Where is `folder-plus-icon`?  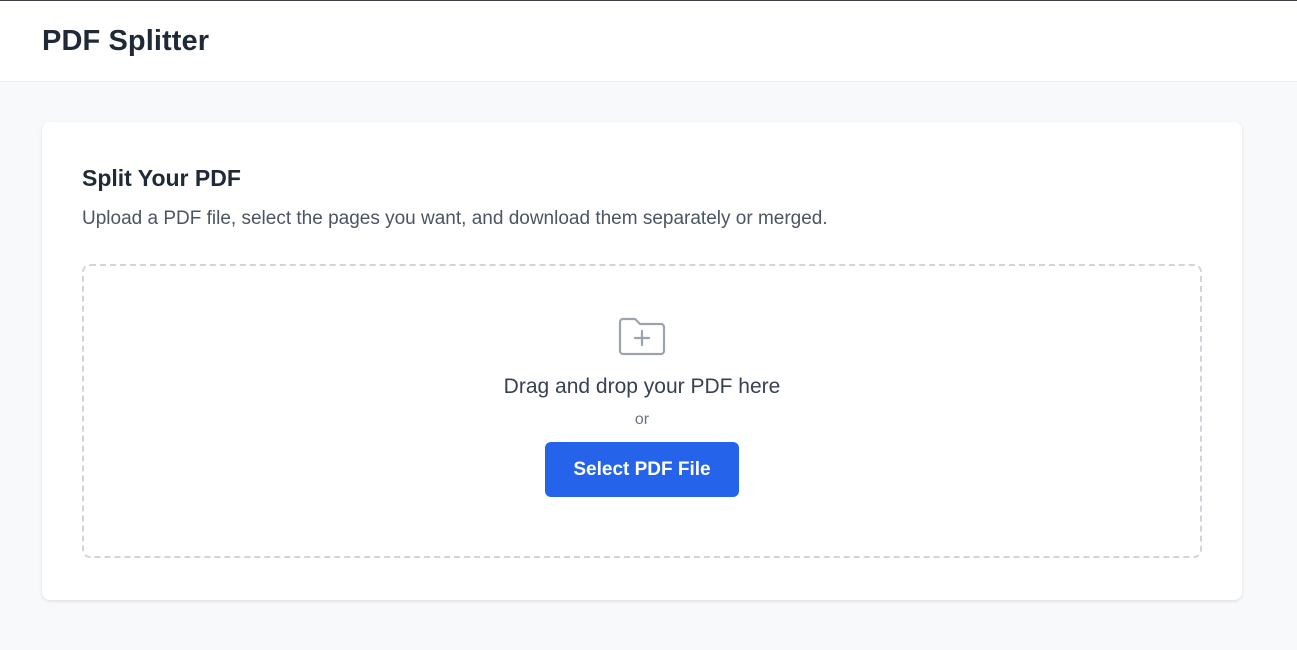
folder-plus-icon is located at coordinates (642, 336).